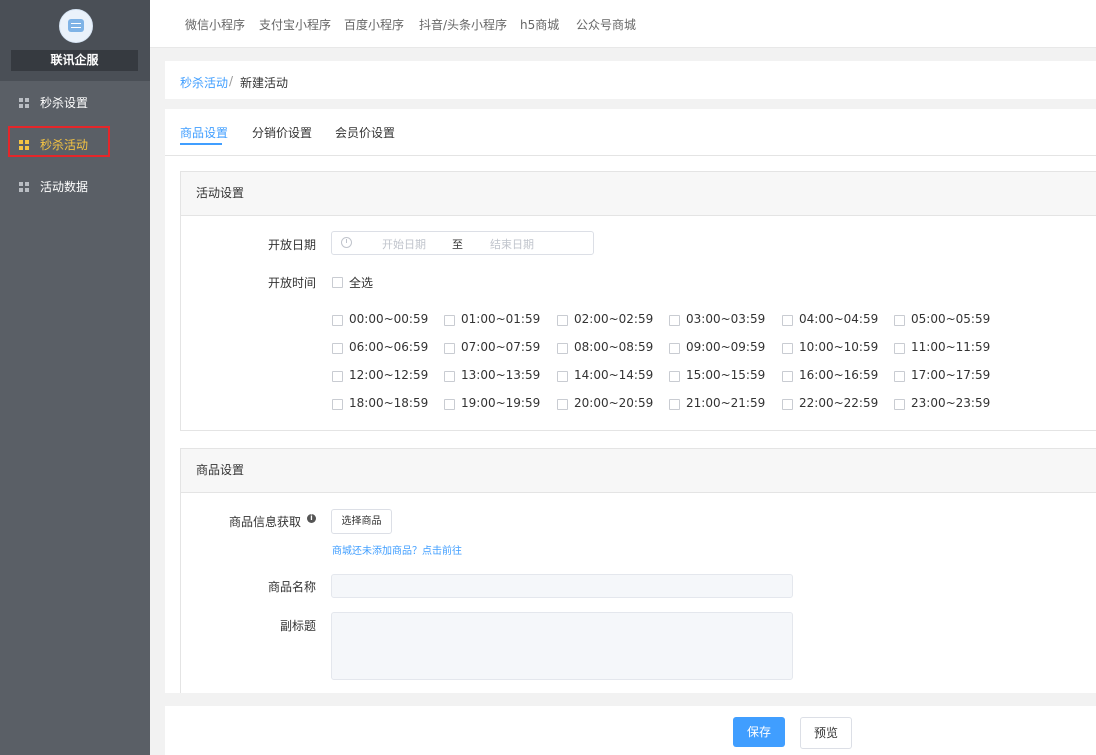 The image size is (1096, 755). I want to click on highlight-box, so click(59, 141).